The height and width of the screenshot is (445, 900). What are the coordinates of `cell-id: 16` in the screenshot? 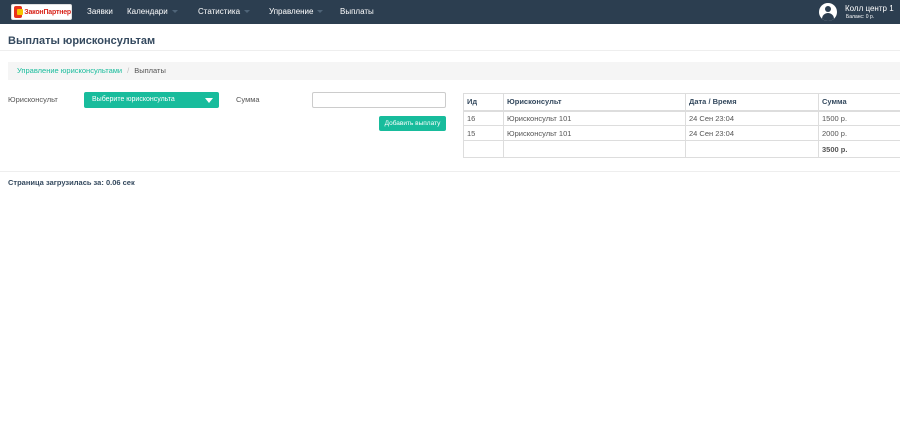 It's located at (483, 118).